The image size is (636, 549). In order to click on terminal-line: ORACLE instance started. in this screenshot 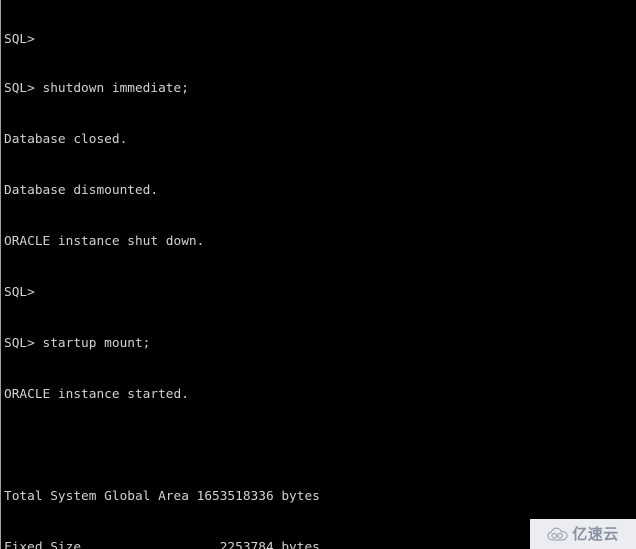, I will do `click(96, 394)`.